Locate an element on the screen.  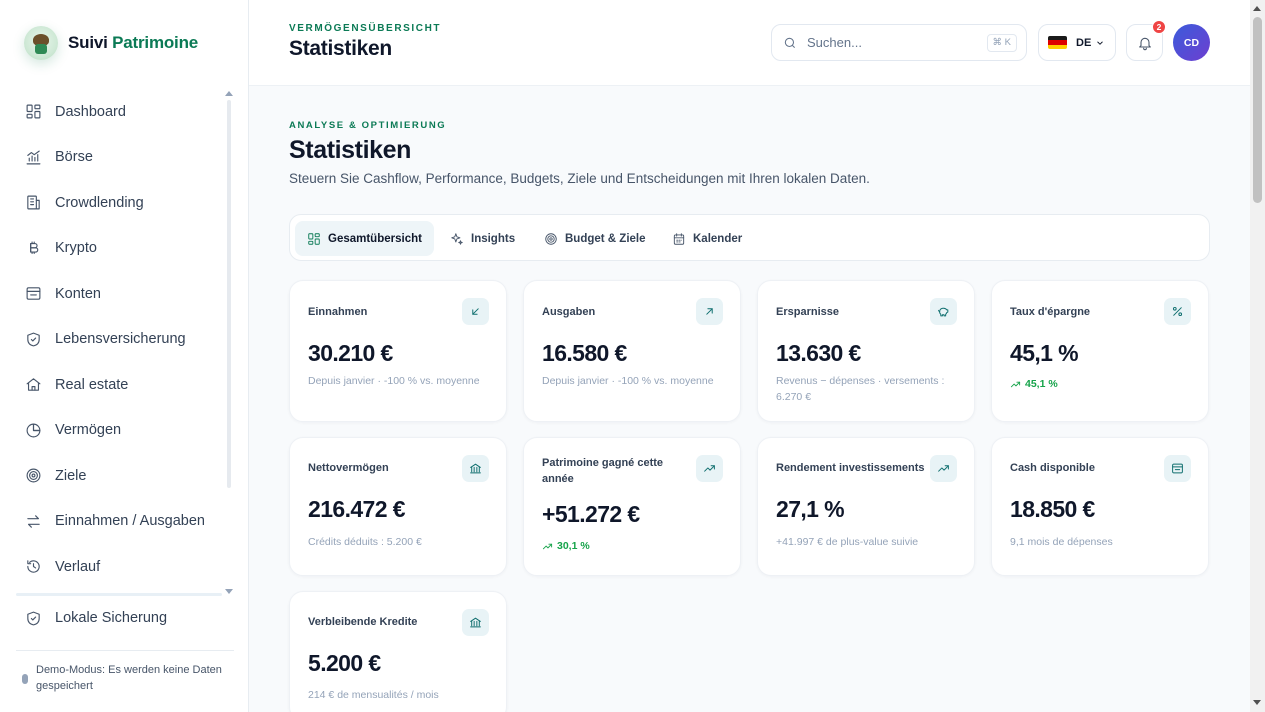
brand: Suivi Patrimoine is located at coordinates (111, 43).